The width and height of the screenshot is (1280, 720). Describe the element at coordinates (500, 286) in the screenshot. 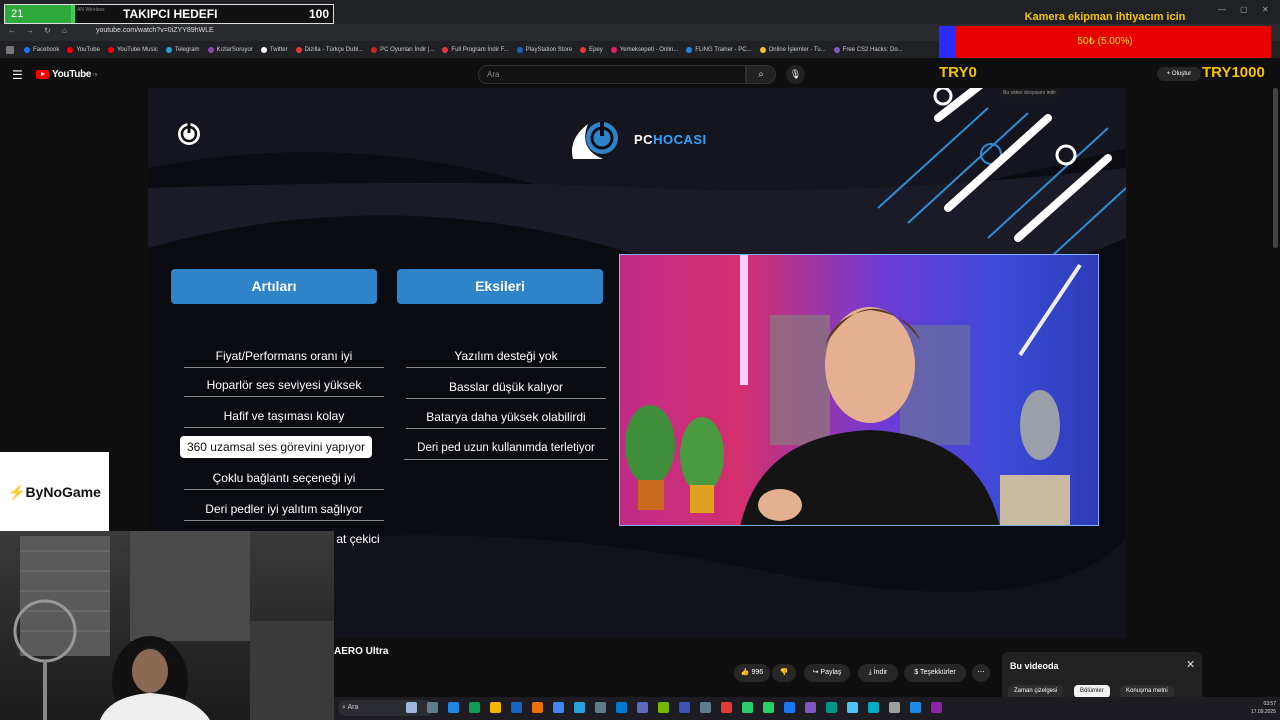

I see `cons-header: Eksileri` at that location.